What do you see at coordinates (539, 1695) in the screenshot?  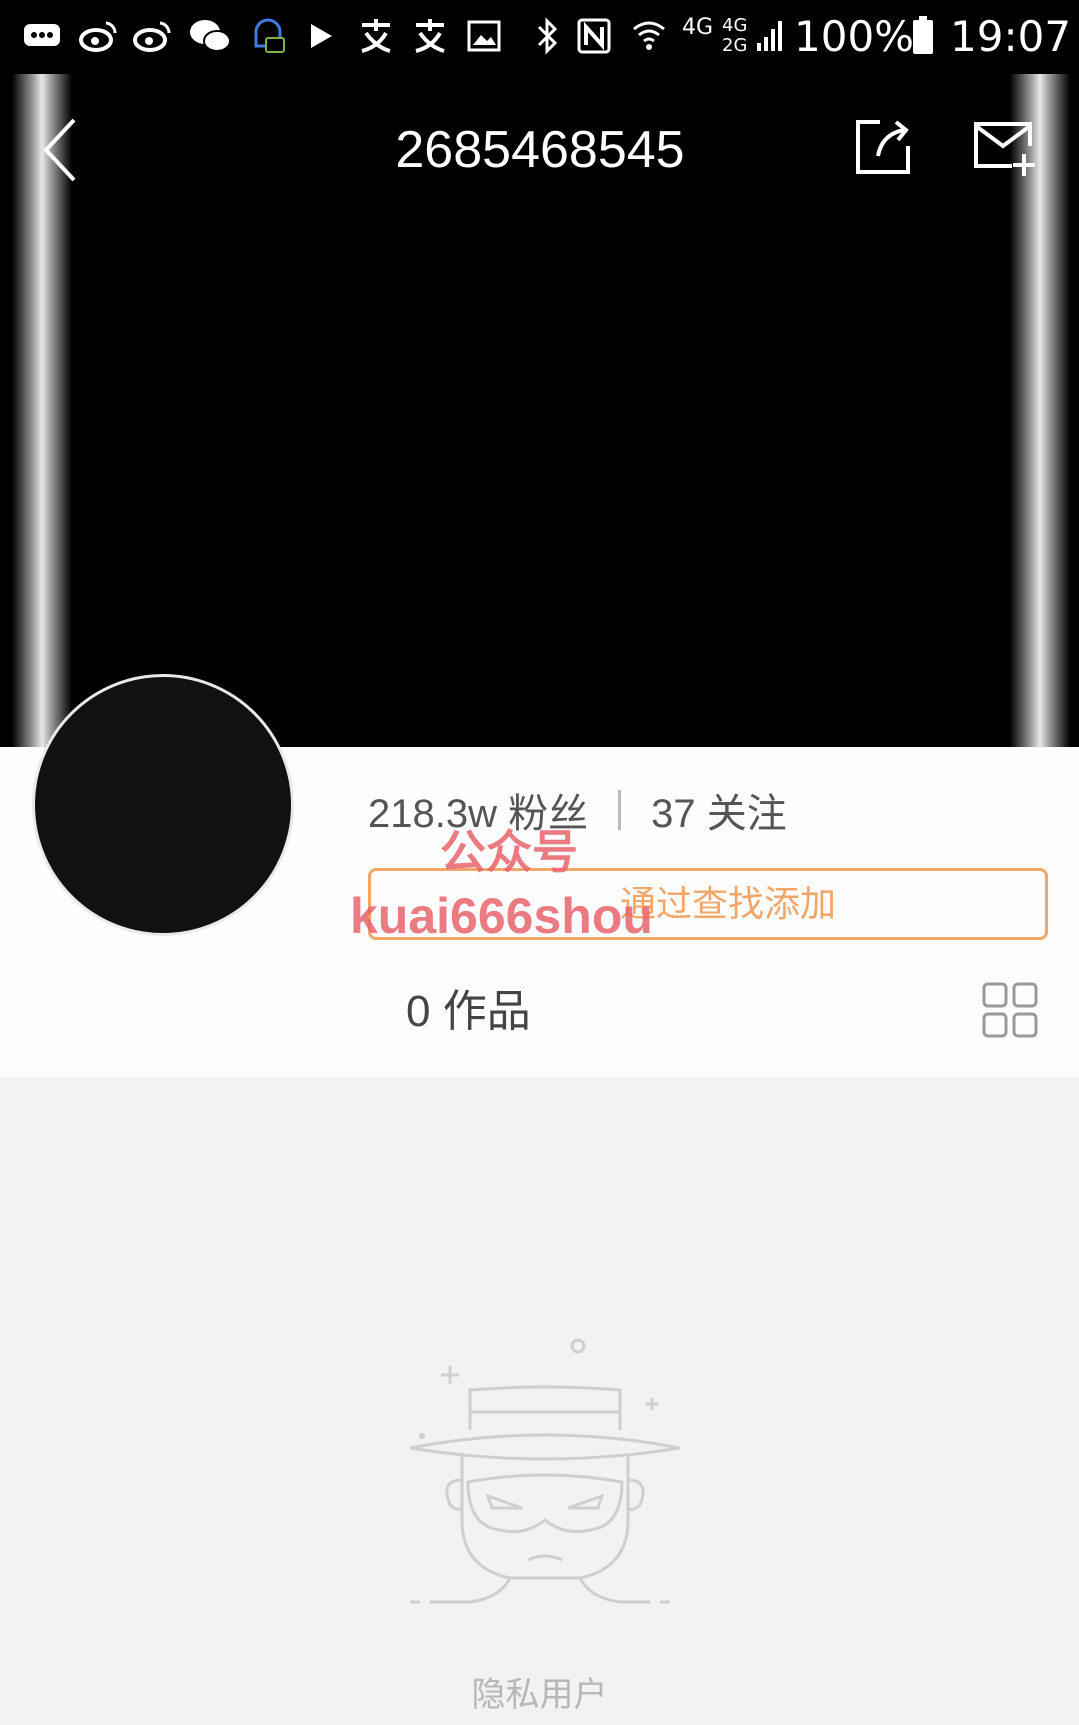 I see `private-user-label: 隐私用户` at bounding box center [539, 1695].